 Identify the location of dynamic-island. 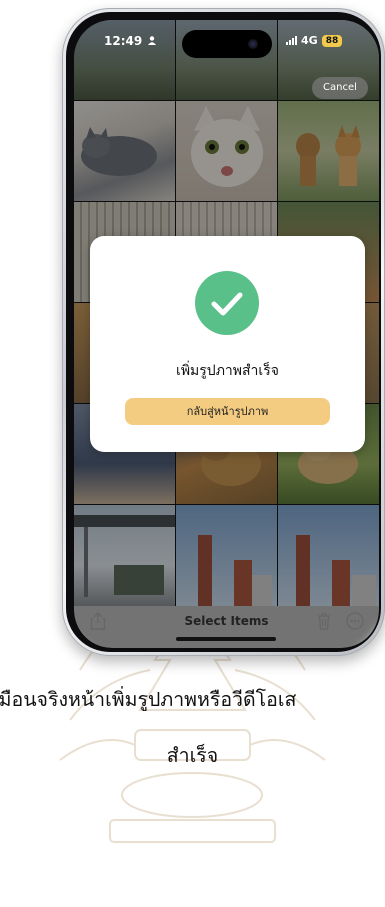
(227, 44).